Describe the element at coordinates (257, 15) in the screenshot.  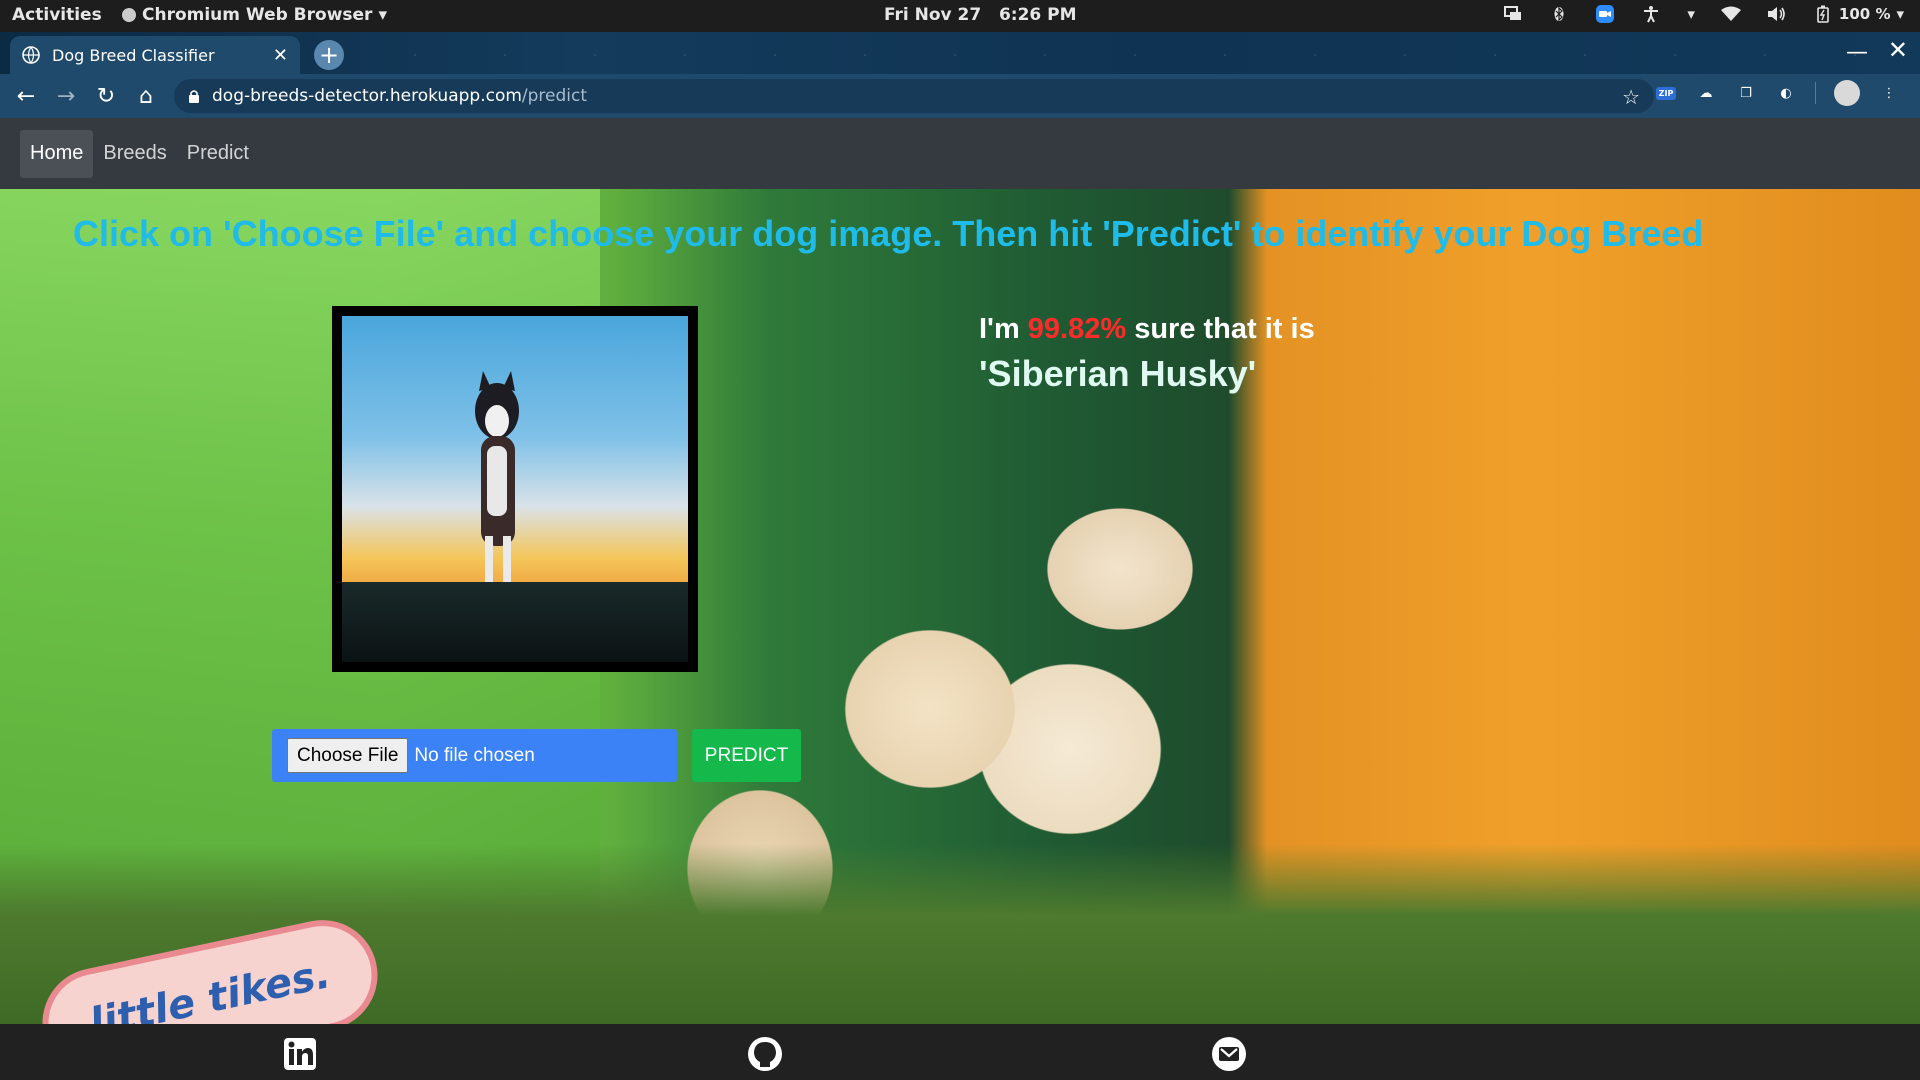
I see `app-menu-label: Chromium Web Browser` at that location.